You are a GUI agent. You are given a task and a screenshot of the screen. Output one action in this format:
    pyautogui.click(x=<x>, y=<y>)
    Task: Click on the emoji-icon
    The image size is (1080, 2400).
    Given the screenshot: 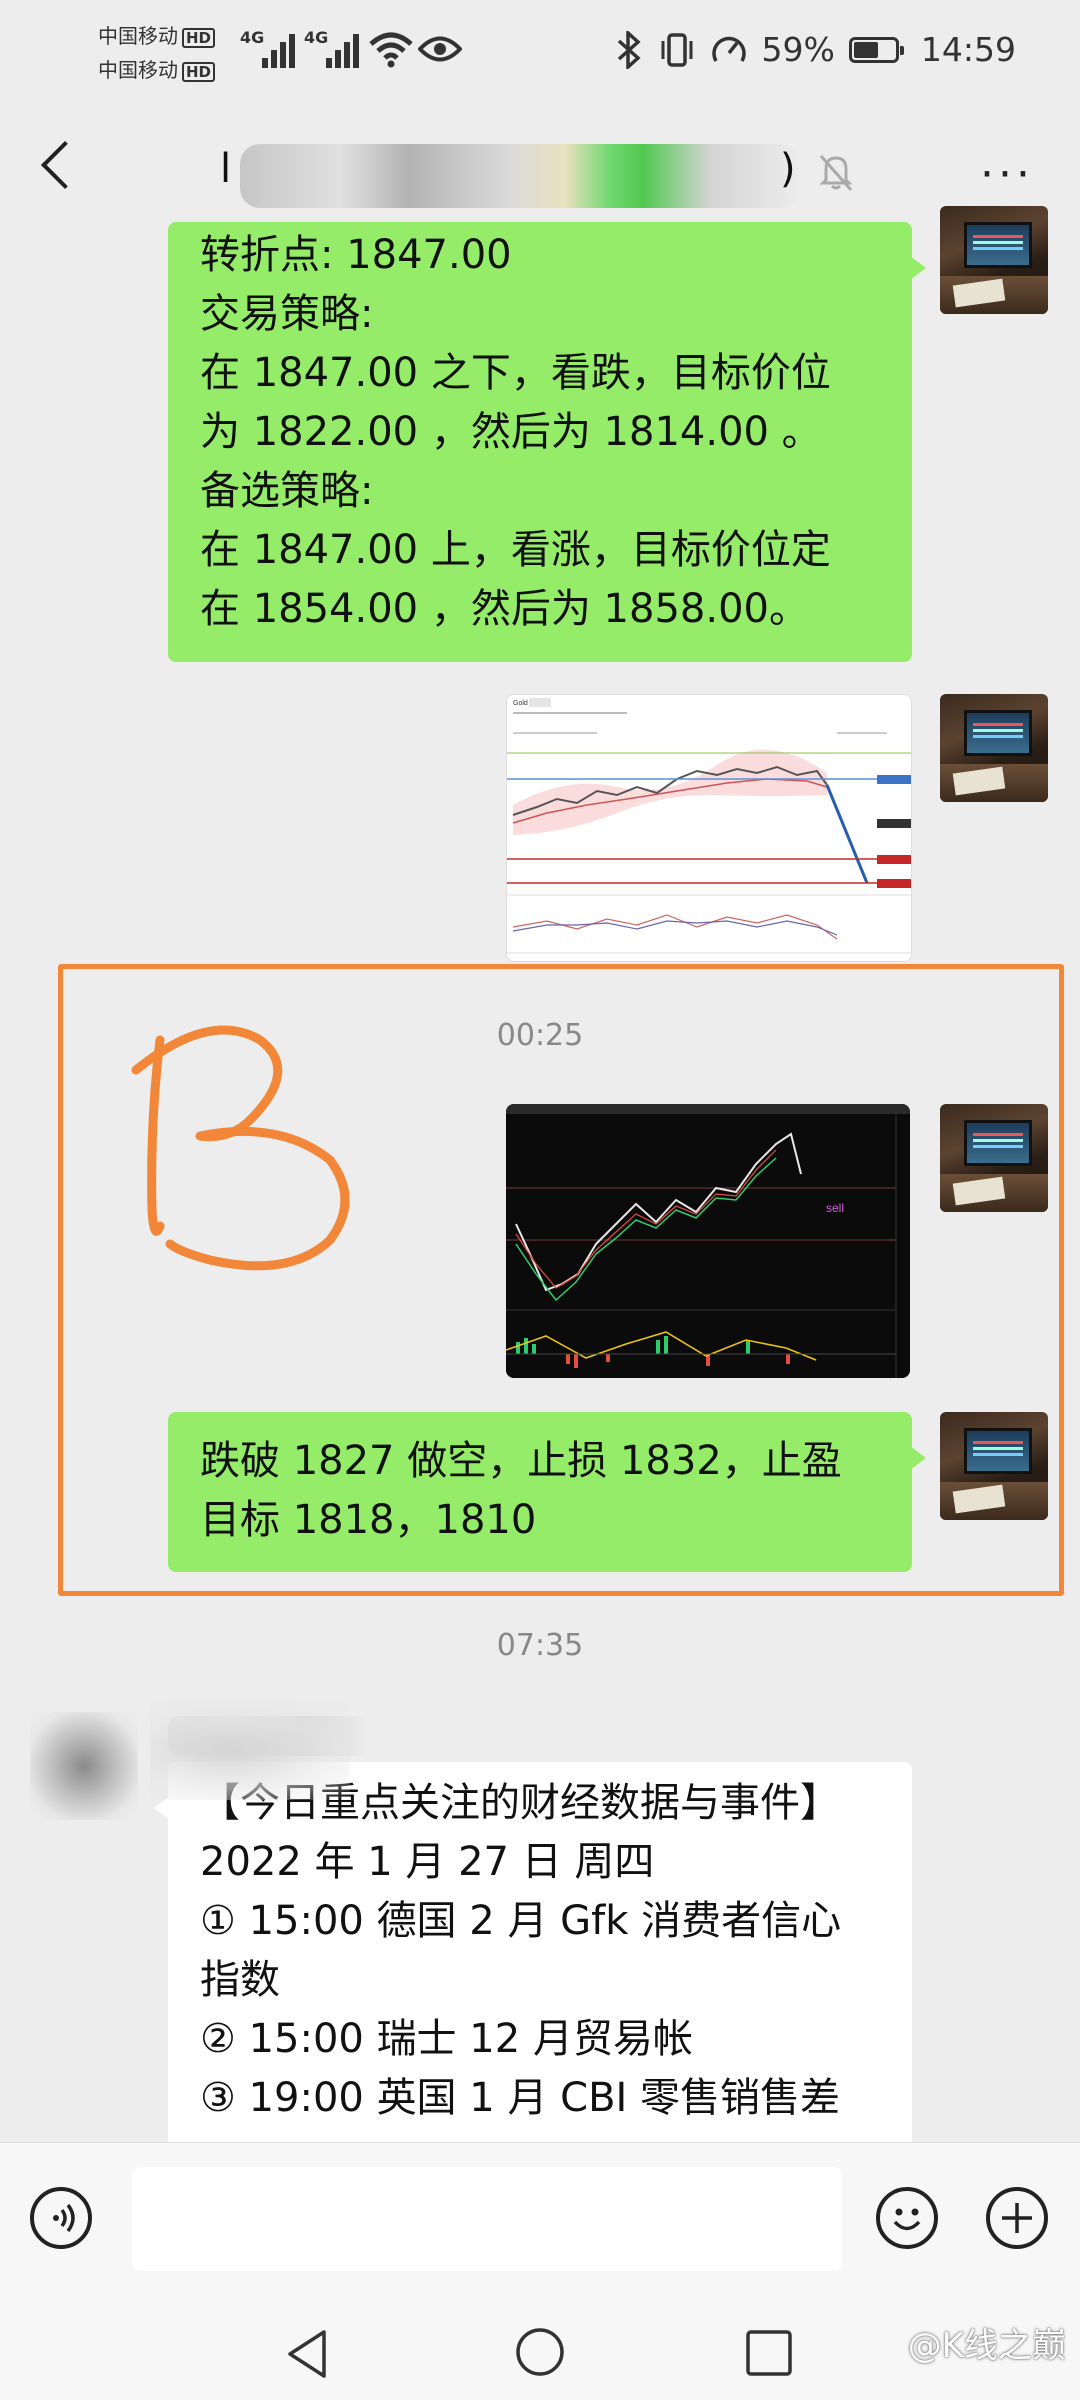 What is the action you would take?
    pyautogui.click(x=907, y=2218)
    